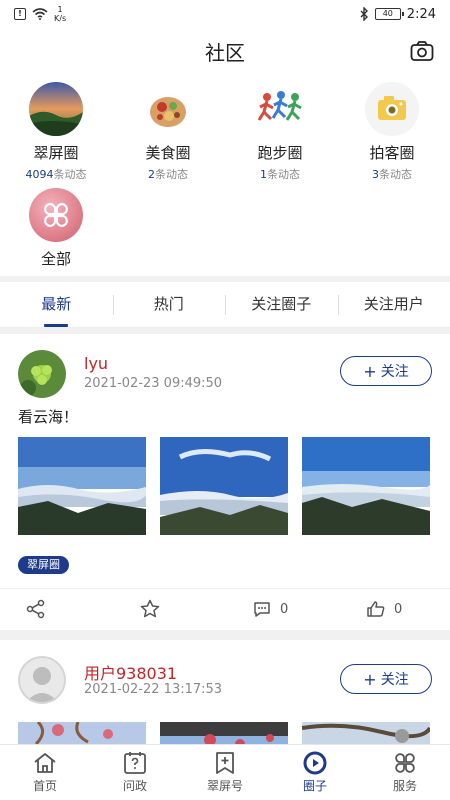  Describe the element at coordinates (168, 174) in the screenshot. I see `circle-count: 2条动态` at that location.